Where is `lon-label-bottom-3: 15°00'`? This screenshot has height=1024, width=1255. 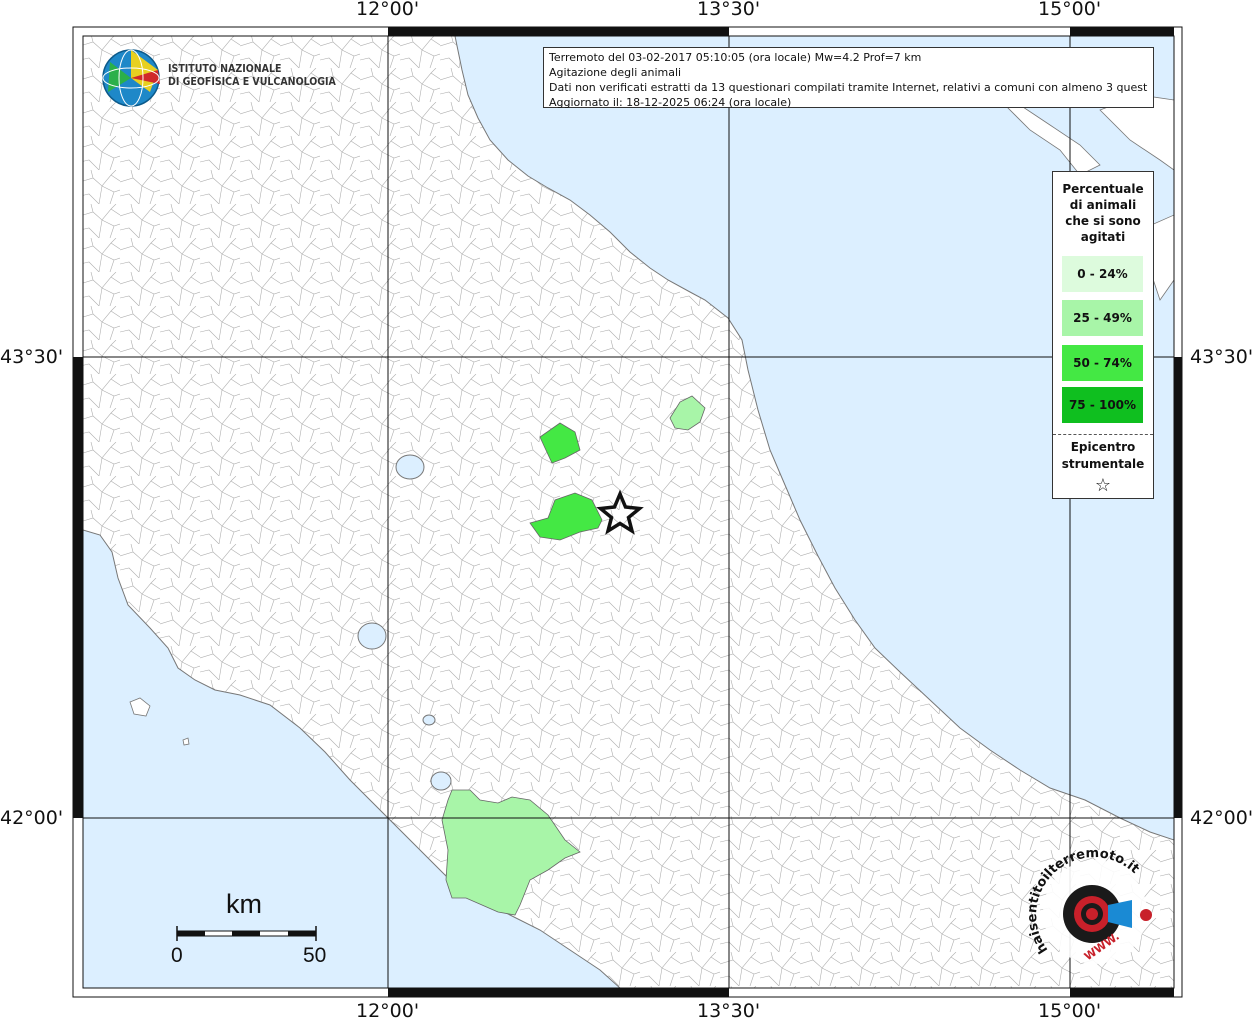
lon-label-bottom-3: 15°00' is located at coordinates (1070, 1011).